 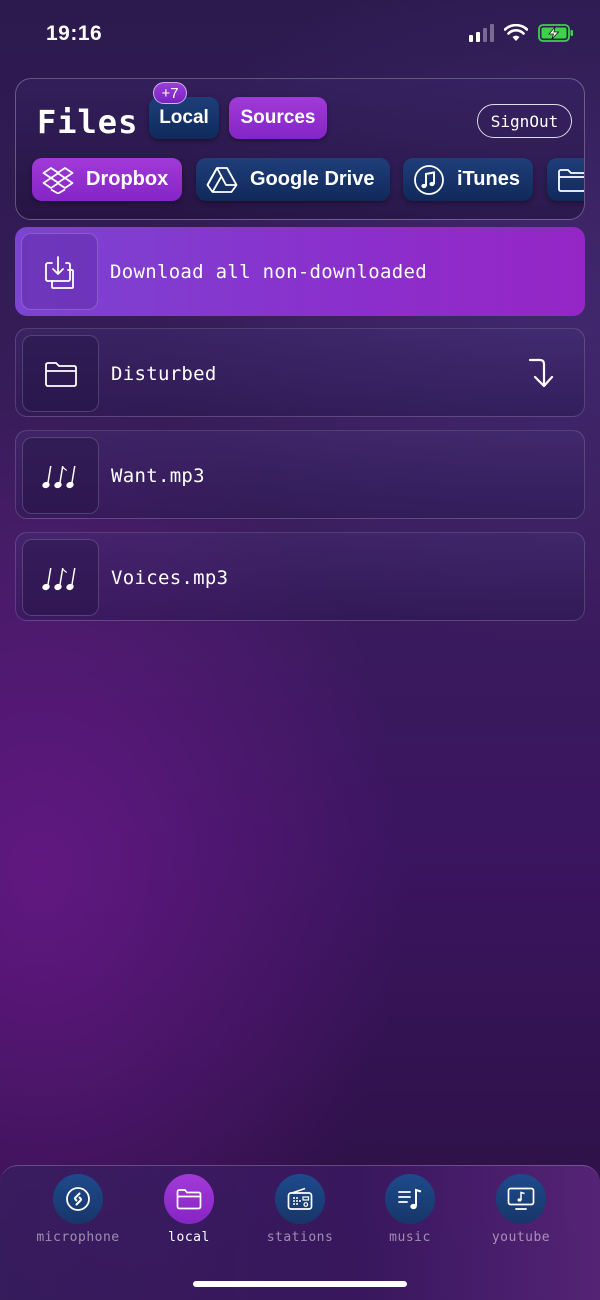 I want to click on tv-icon, so click(x=521, y=1198).